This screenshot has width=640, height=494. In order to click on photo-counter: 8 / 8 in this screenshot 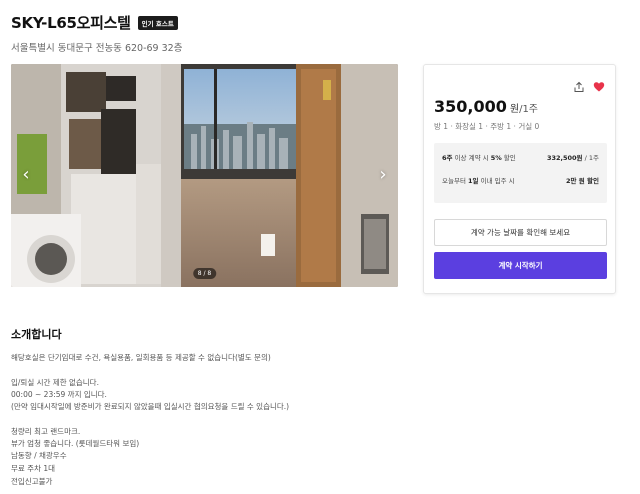, I will do `click(204, 273)`.